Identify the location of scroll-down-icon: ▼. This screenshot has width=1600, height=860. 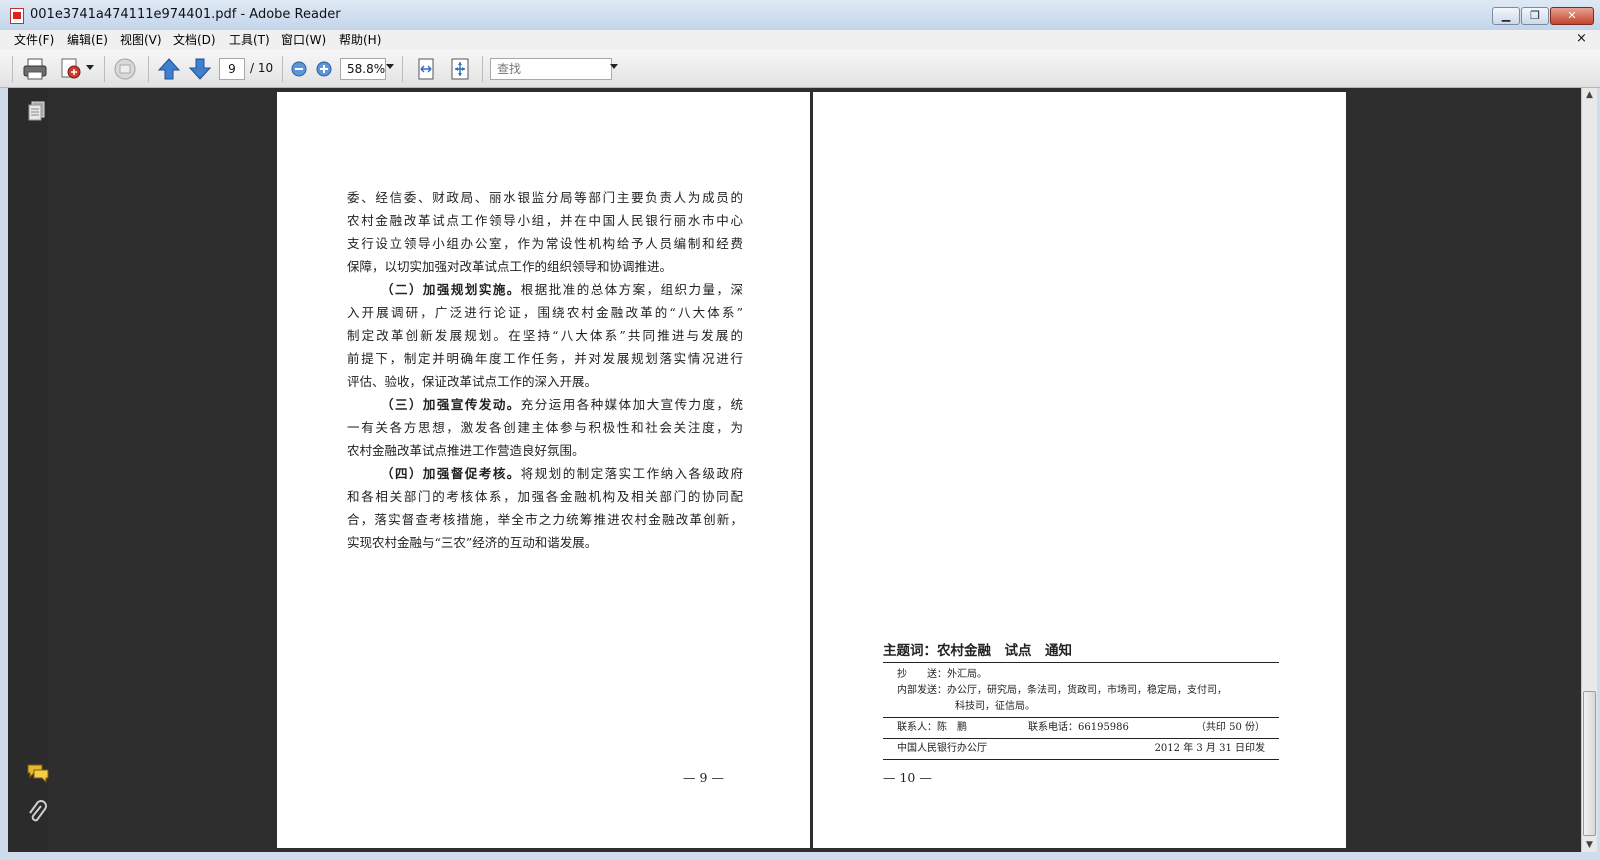
(1589, 845).